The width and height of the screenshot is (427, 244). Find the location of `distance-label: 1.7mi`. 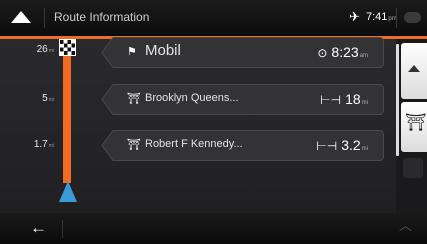

distance-label: 1.7mi is located at coordinates (43, 144).